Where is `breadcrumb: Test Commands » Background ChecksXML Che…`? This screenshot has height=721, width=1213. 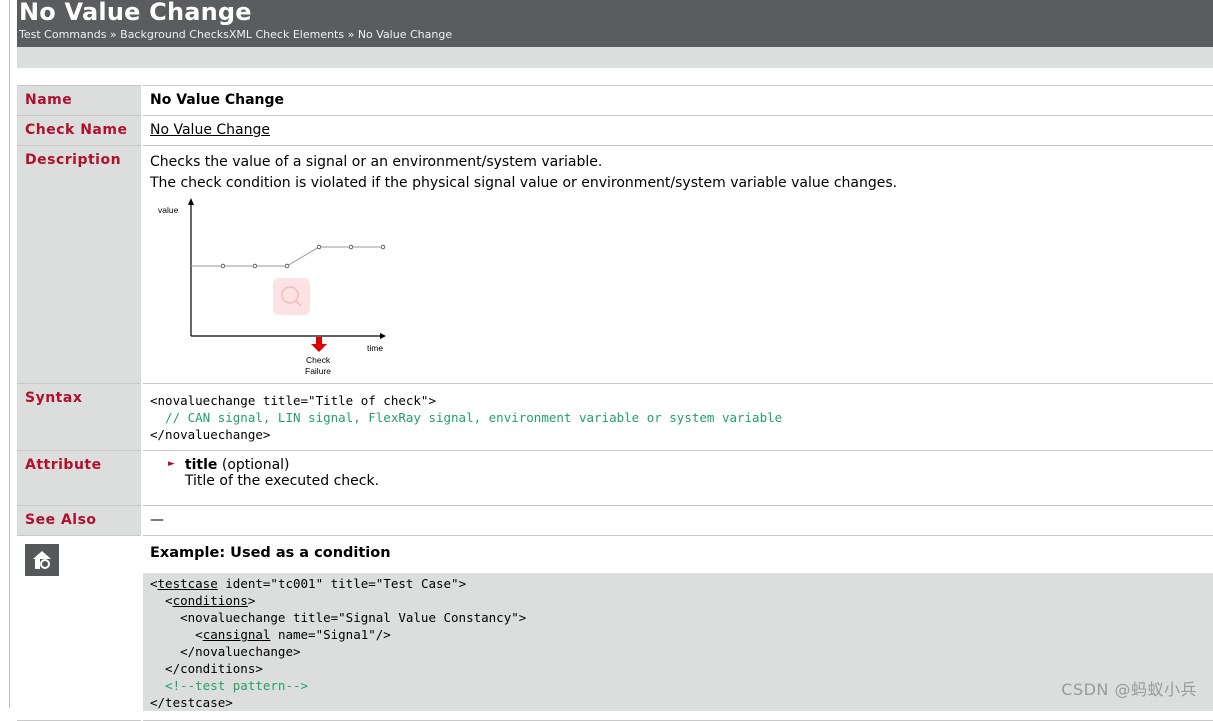 breadcrumb: Test Commands » Background ChecksXML Che… is located at coordinates (236, 34).